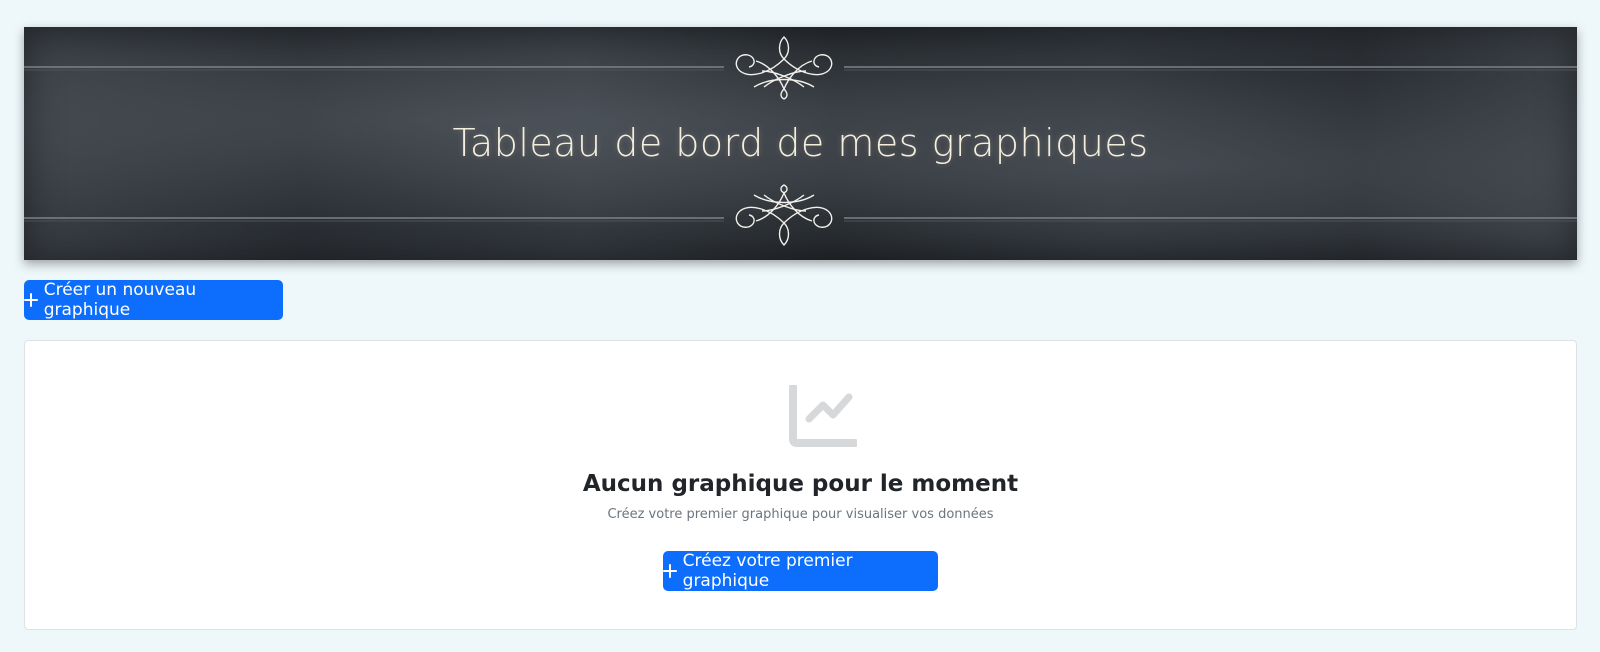  I want to click on page-title: Tableau de bord de mes graphiques, so click(800, 143).